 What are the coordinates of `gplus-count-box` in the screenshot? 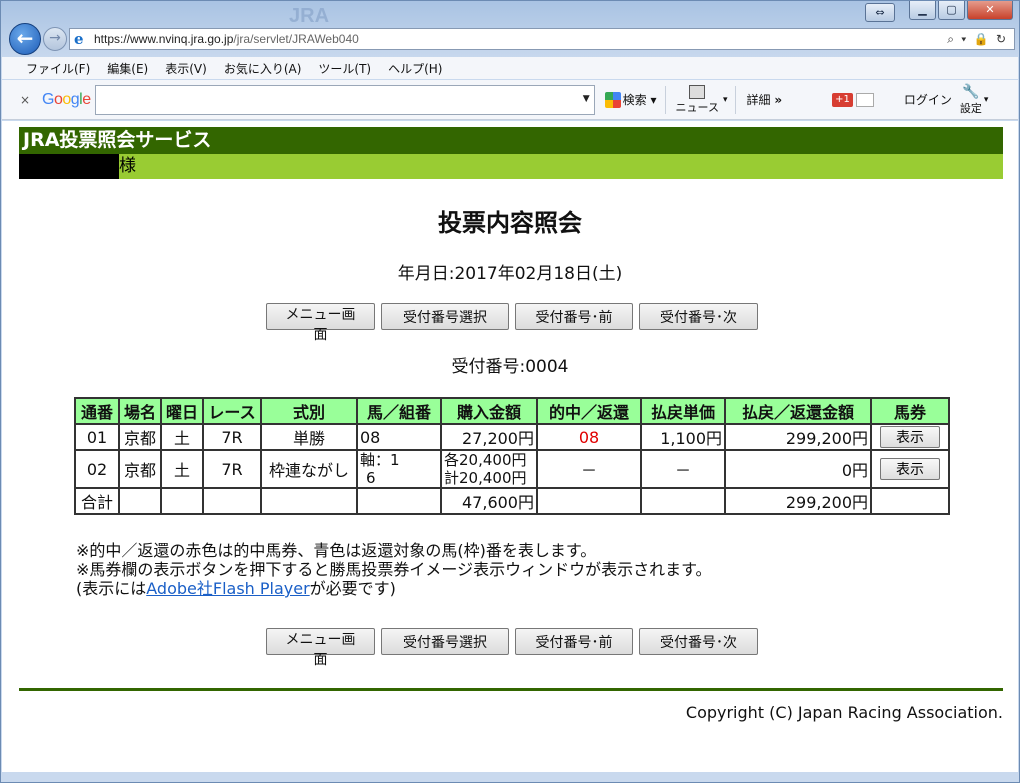 It's located at (864, 99).